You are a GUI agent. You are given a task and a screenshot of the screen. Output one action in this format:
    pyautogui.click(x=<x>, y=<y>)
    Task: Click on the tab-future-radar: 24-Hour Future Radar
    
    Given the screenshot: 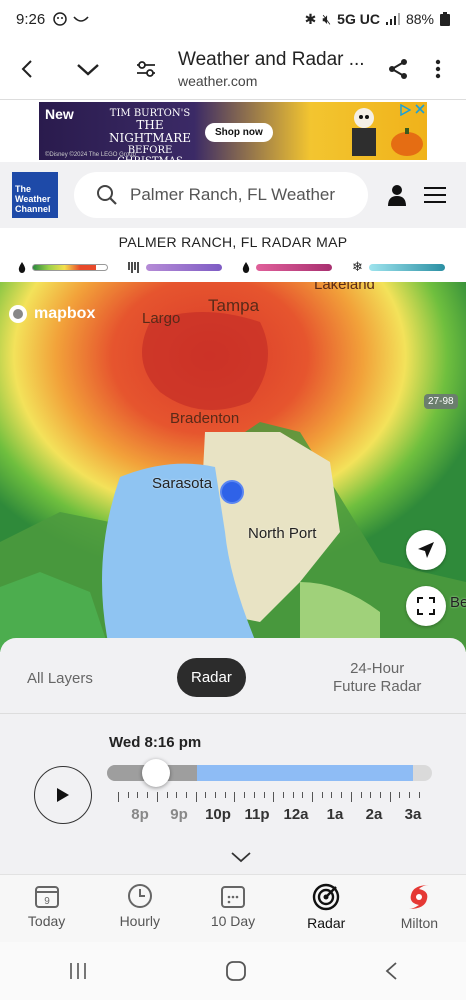 What is the action you would take?
    pyautogui.click(x=377, y=678)
    